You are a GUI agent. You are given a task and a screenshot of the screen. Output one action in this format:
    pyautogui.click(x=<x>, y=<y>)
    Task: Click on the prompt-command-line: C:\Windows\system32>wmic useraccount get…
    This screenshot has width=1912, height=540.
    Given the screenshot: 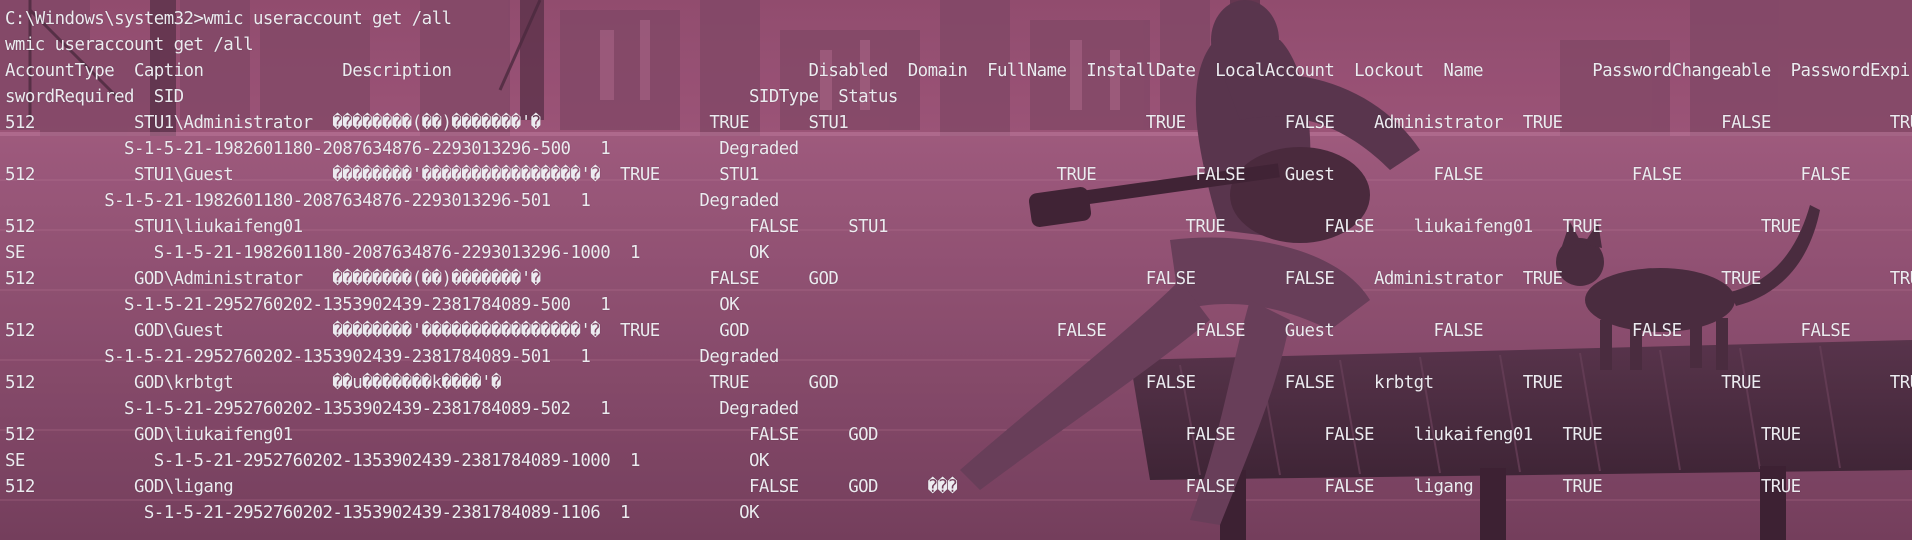 What is the action you would take?
    pyautogui.click(x=228, y=19)
    